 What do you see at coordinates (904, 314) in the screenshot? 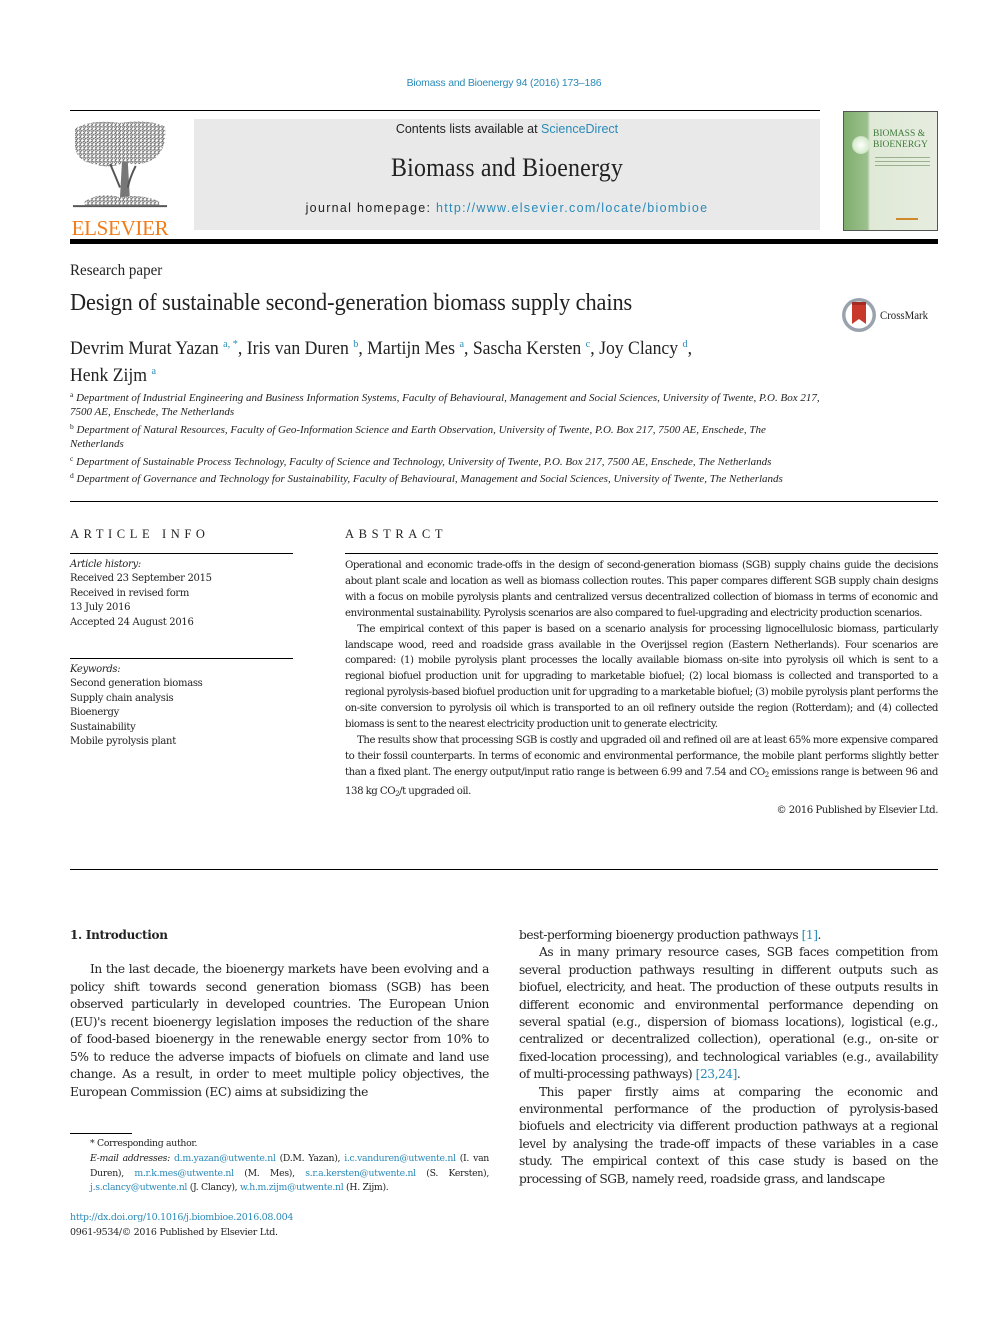
I see `crossmark-label: CrossMark` at bounding box center [904, 314].